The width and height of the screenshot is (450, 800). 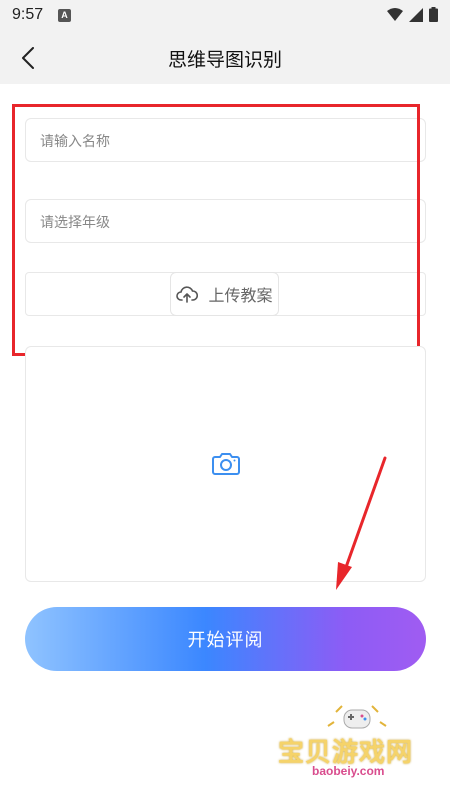 I want to click on start-review-label: 开始评阅, so click(x=225, y=640).